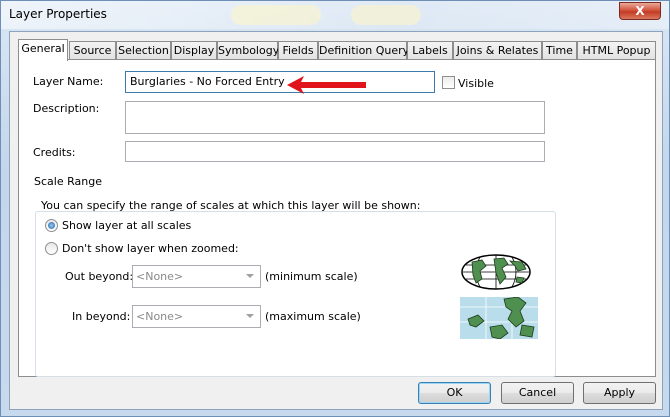  Describe the element at coordinates (496, 272) in the screenshot. I see `world-globe-icon` at that location.